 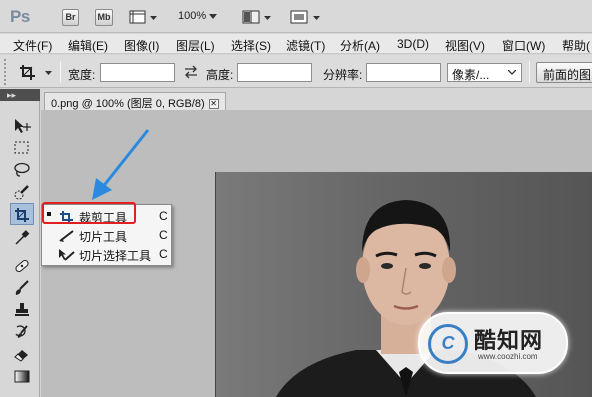 I want to click on quick-selection-icon, so click(x=21, y=192).